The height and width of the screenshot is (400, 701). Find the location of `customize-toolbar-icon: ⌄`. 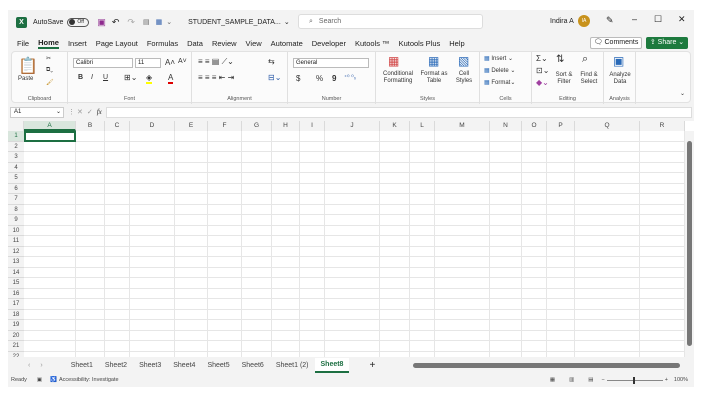

customize-toolbar-icon: ⌄ is located at coordinates (169, 22).